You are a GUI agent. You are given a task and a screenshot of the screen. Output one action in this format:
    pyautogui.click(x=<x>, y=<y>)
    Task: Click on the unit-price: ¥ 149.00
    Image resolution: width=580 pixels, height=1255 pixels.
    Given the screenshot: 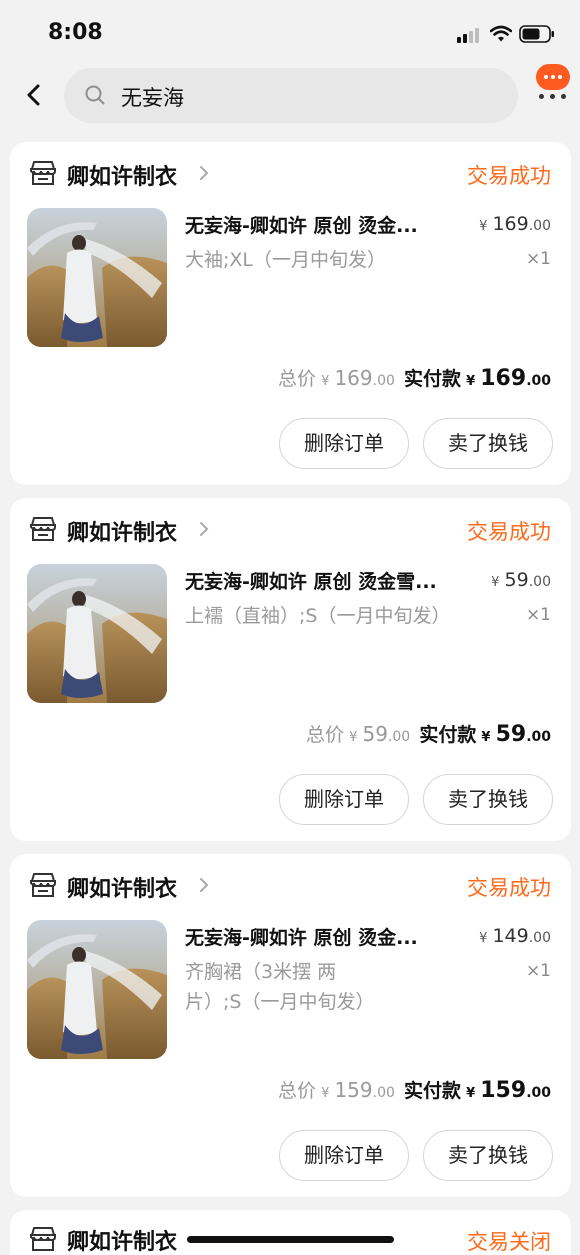 What is the action you would take?
    pyautogui.click(x=515, y=936)
    